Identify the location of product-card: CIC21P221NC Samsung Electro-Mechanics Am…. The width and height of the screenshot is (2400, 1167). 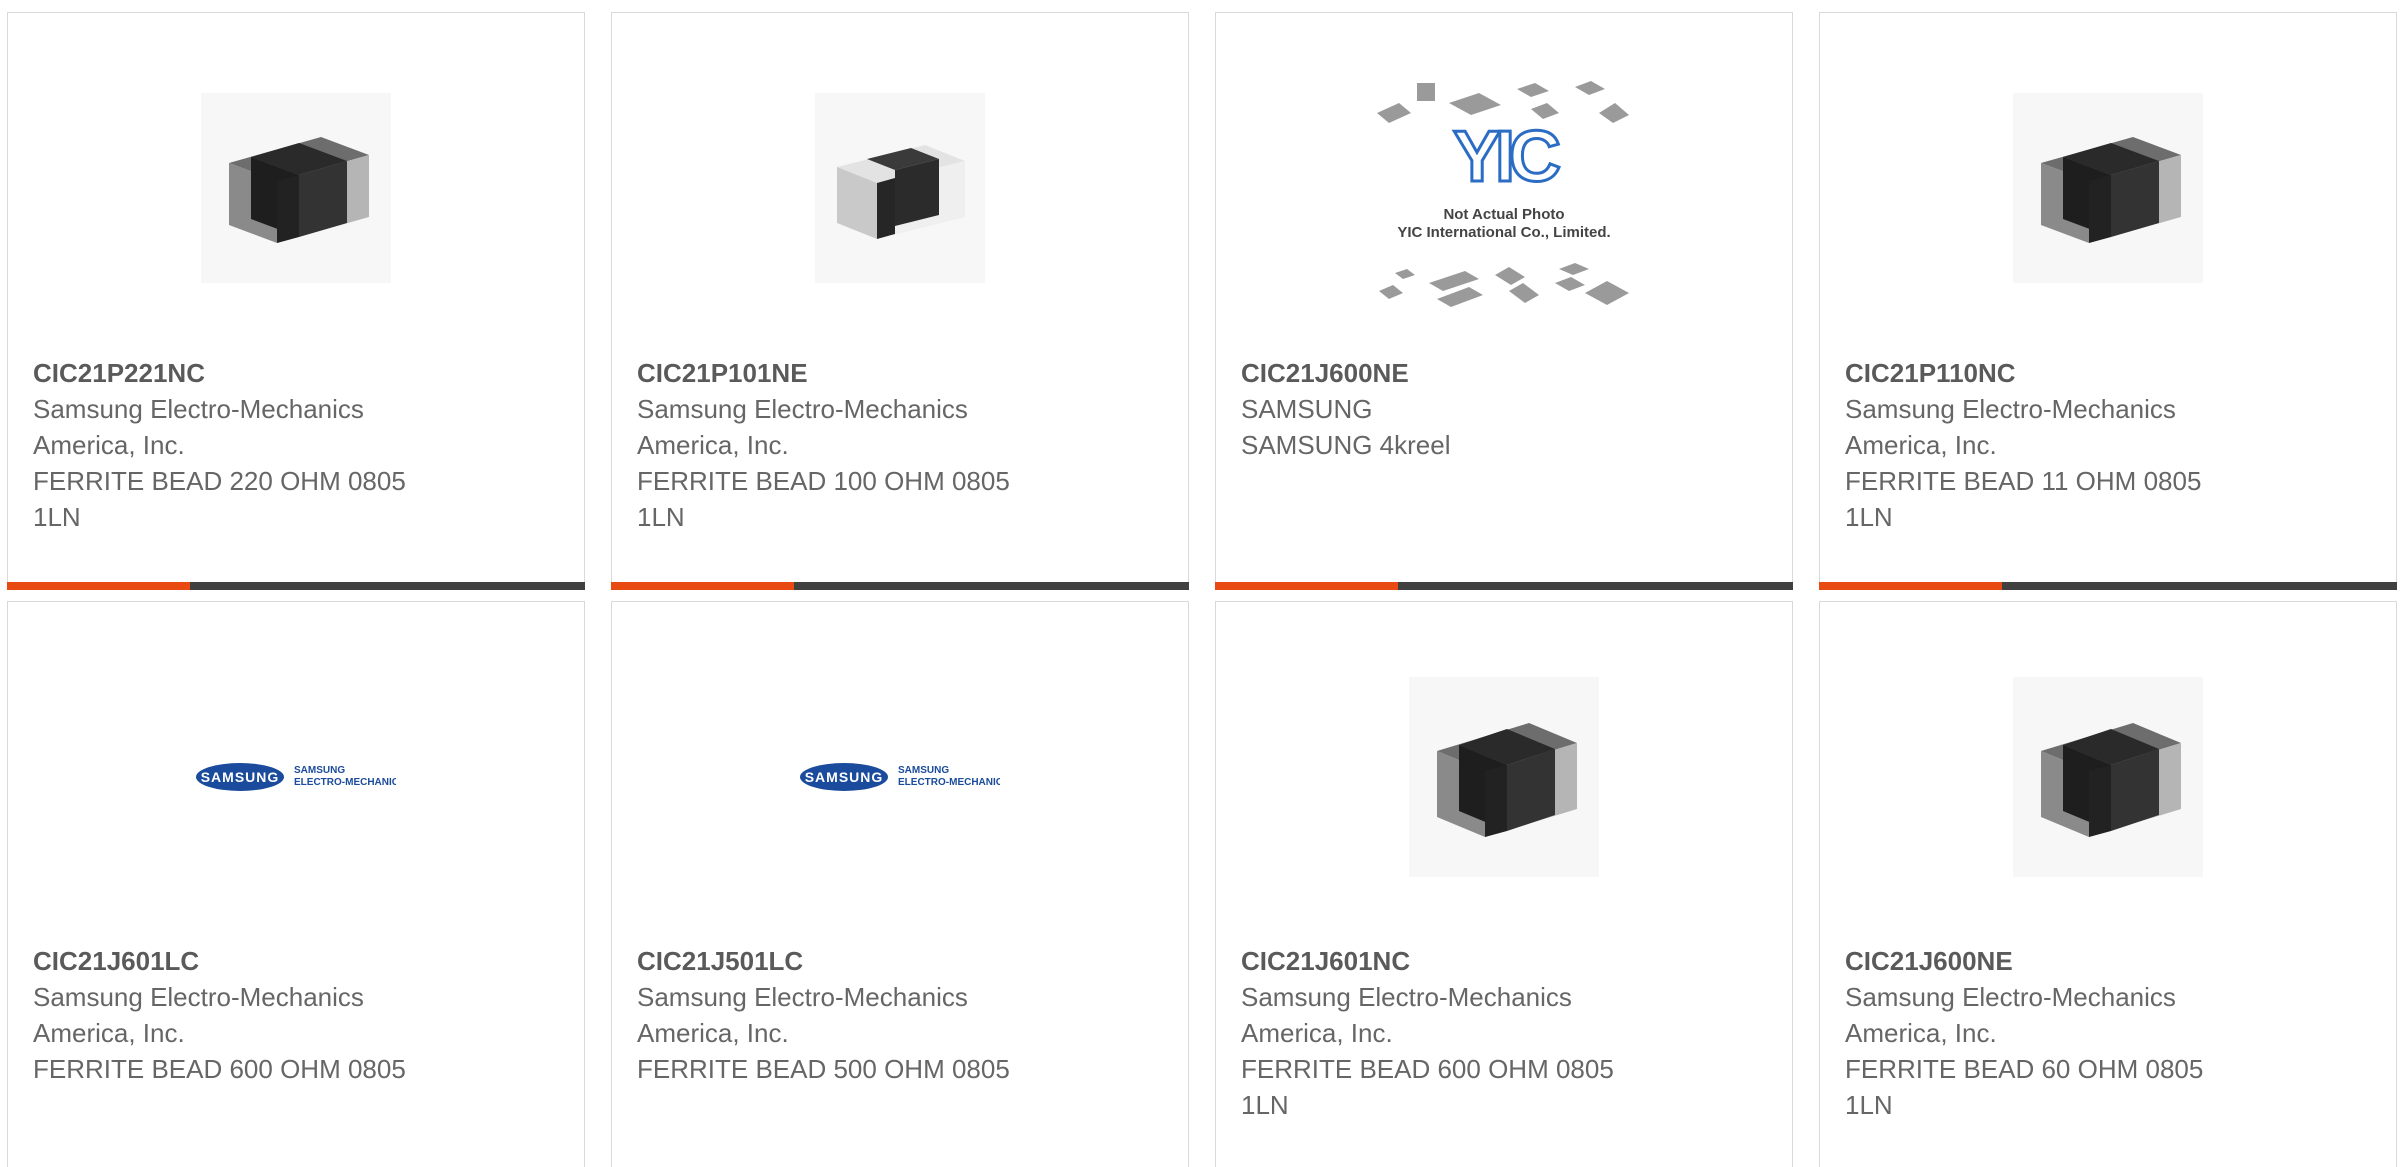
(296, 301).